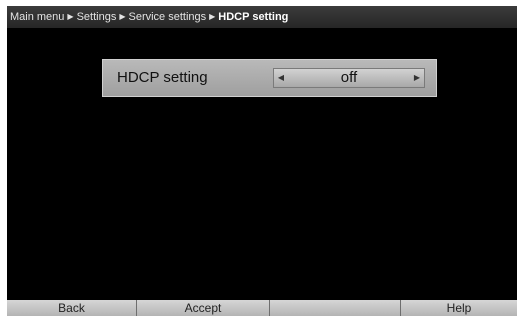  What do you see at coordinates (37, 17) in the screenshot?
I see `breadcrumb-main-menu: Main menu` at bounding box center [37, 17].